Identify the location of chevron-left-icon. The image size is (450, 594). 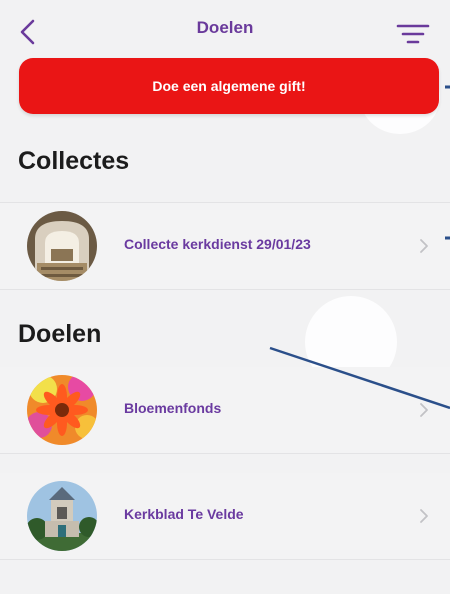
(28, 32).